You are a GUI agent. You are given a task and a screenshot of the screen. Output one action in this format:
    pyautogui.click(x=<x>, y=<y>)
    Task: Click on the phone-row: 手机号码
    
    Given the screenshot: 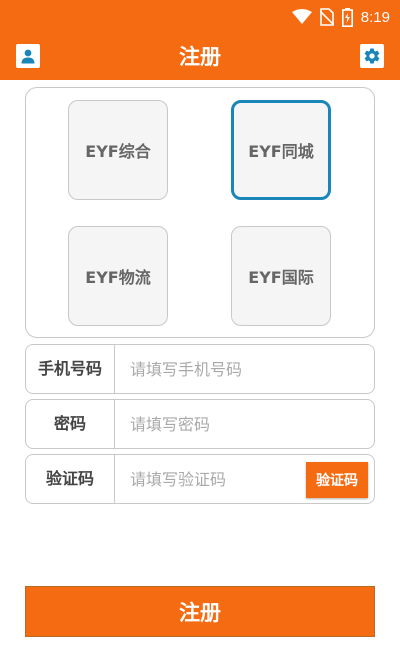 What is the action you would take?
    pyautogui.click(x=200, y=369)
    